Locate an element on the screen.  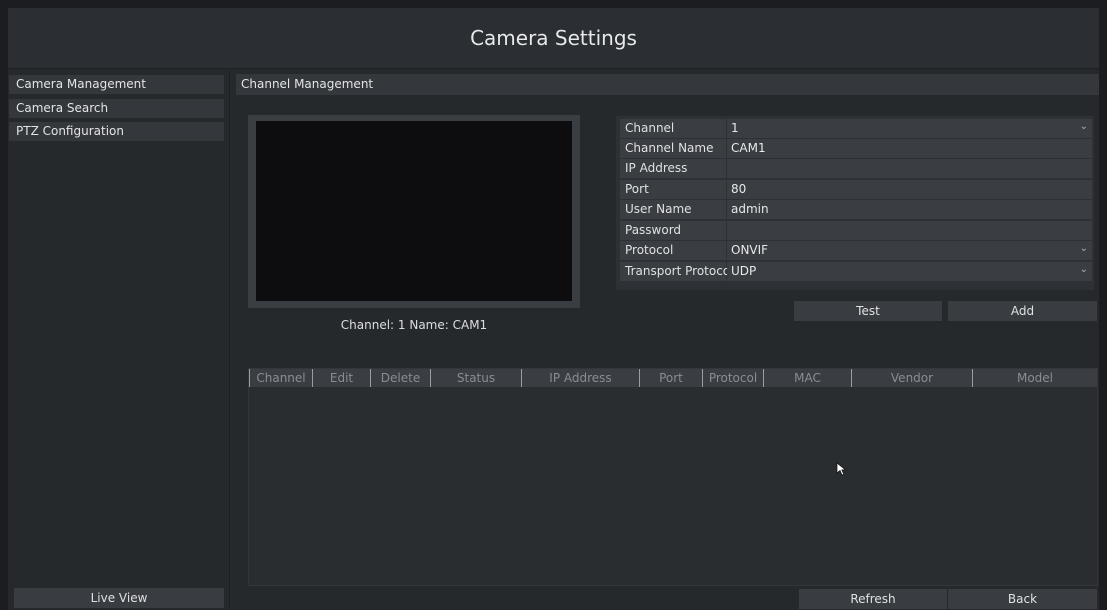
column-header-mac: MAC is located at coordinates (807, 378).